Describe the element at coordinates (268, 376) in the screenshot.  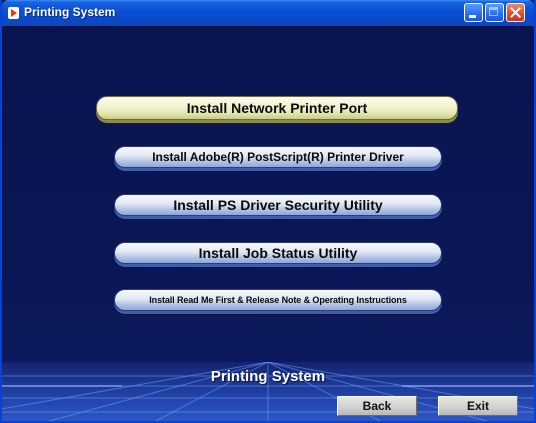
I see `footer-title: Printing System` at that location.